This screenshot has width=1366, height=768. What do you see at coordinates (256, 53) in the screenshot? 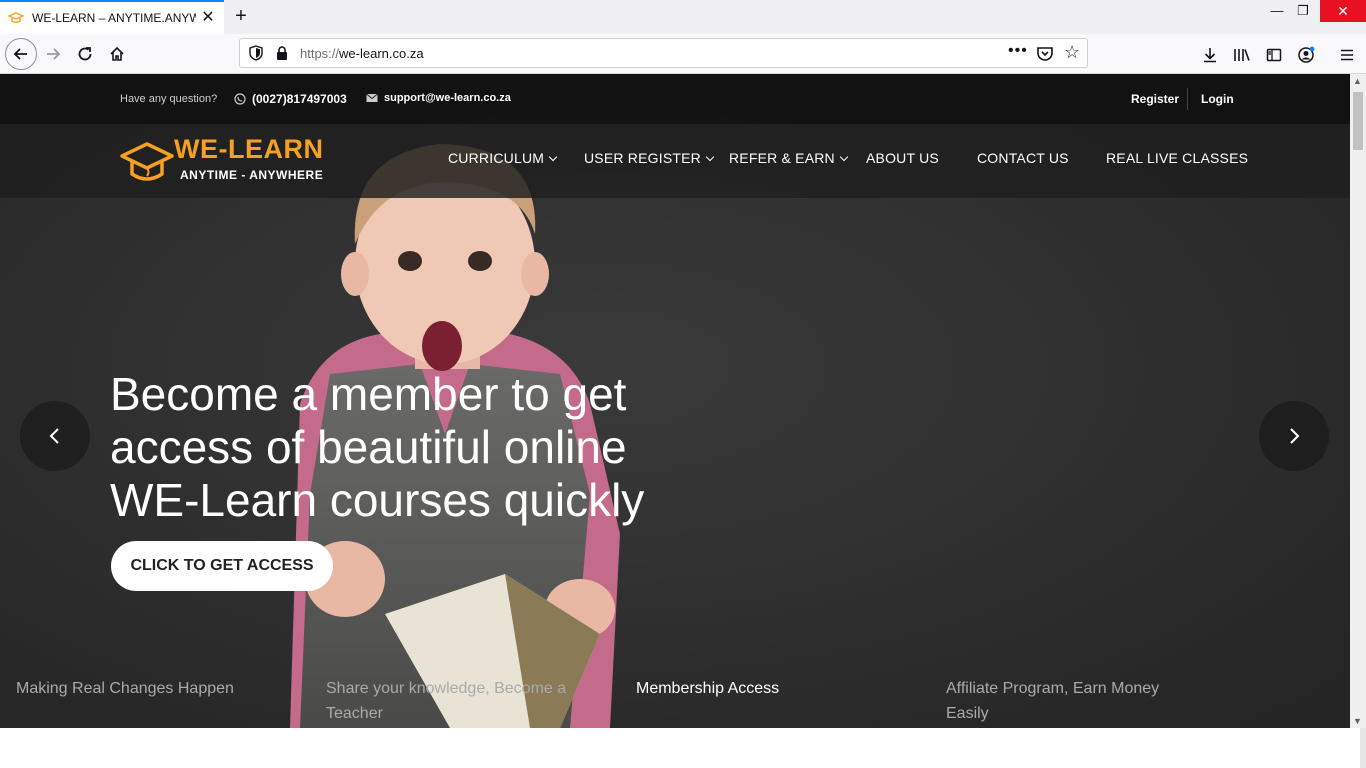
I see `tracking-shield-icon` at bounding box center [256, 53].